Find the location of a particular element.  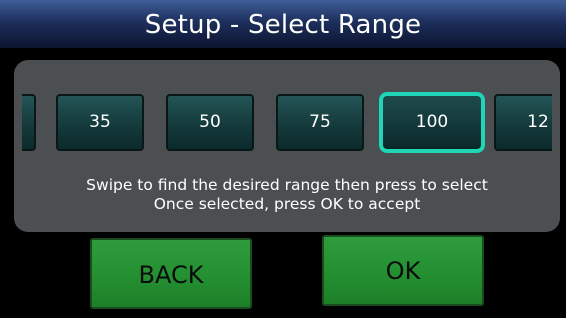

range-option-75-button: 75 is located at coordinates (320, 122).